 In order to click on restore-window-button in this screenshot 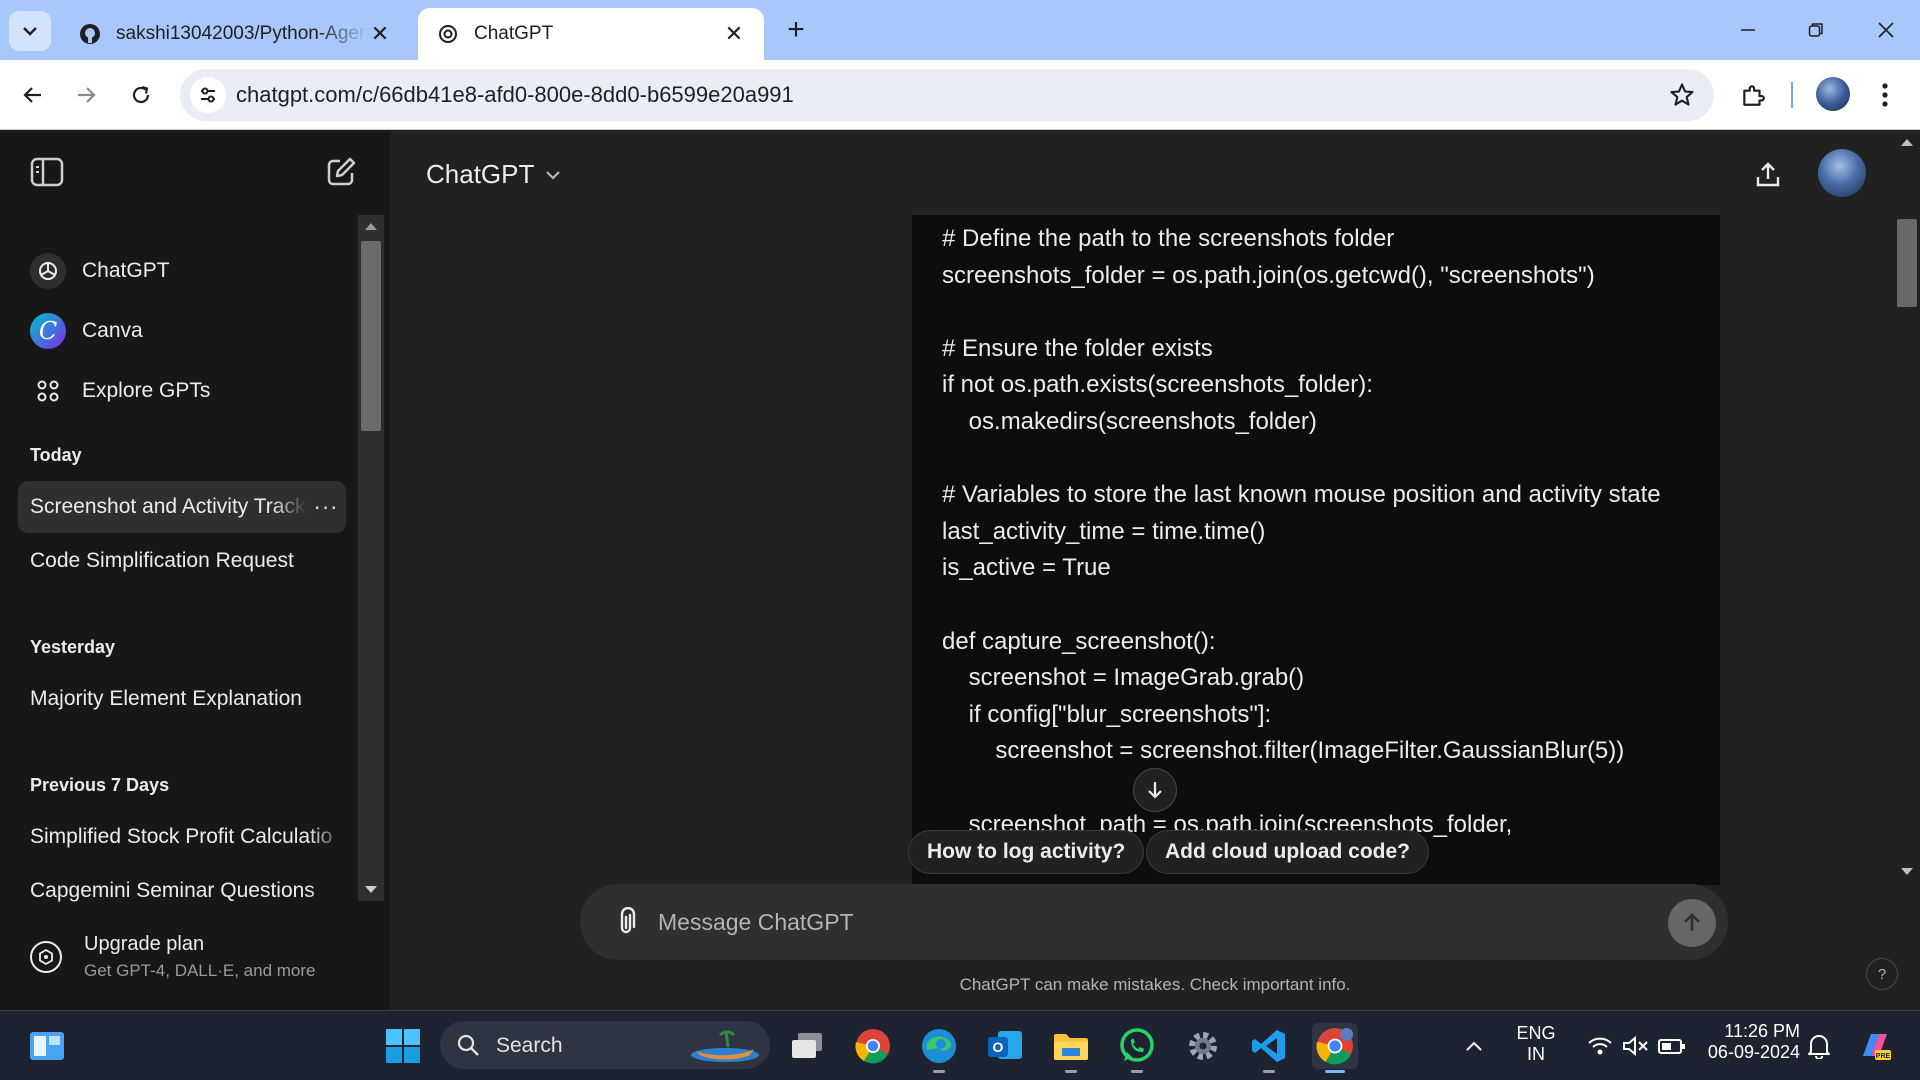, I will do `click(1816, 30)`.